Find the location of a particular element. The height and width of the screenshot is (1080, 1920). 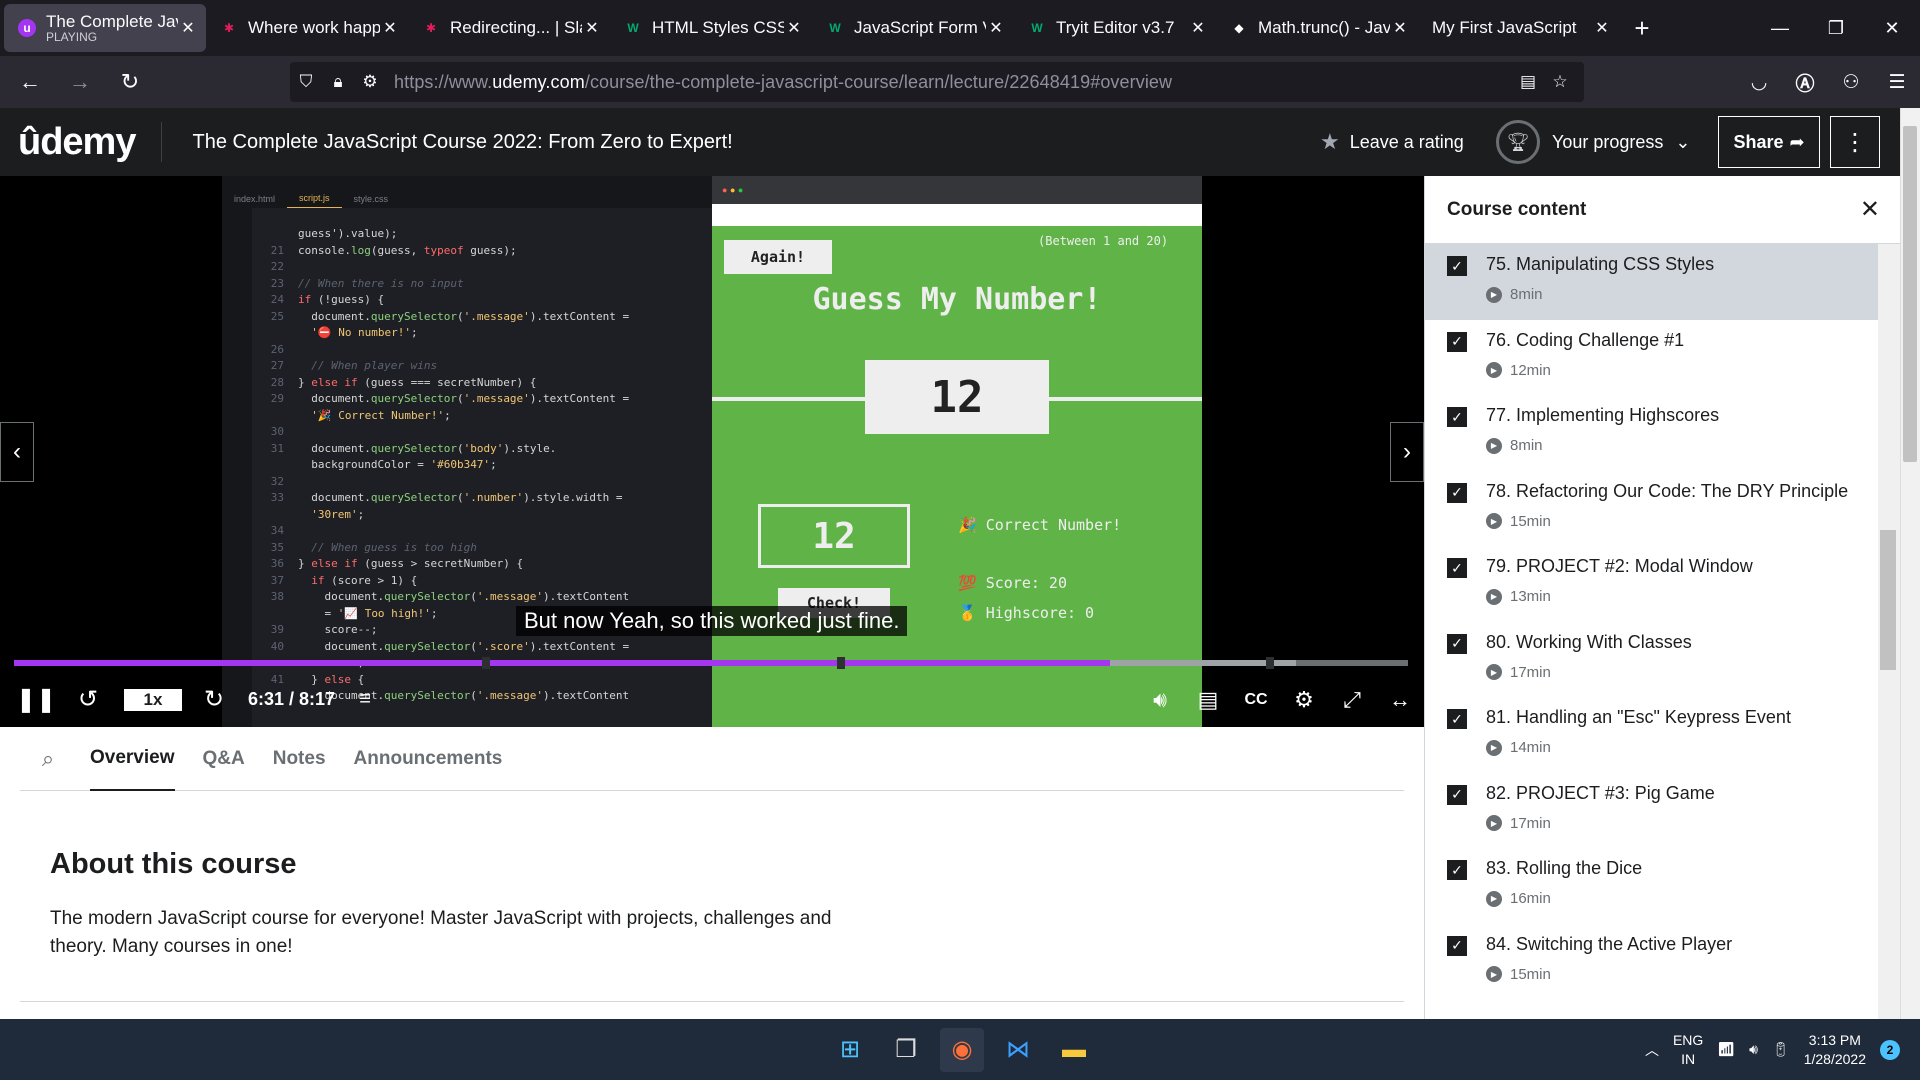

file-explorer-icon: ▬ is located at coordinates (1074, 1050).